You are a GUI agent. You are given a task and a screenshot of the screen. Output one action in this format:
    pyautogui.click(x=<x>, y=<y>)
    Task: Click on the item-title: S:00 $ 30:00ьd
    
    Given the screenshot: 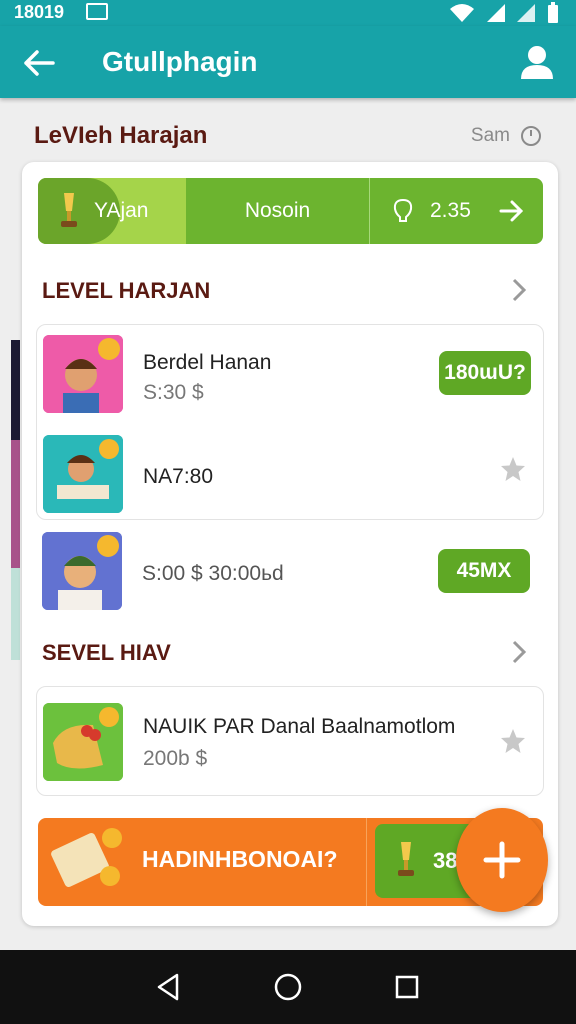 What is the action you would take?
    pyautogui.click(x=213, y=573)
    